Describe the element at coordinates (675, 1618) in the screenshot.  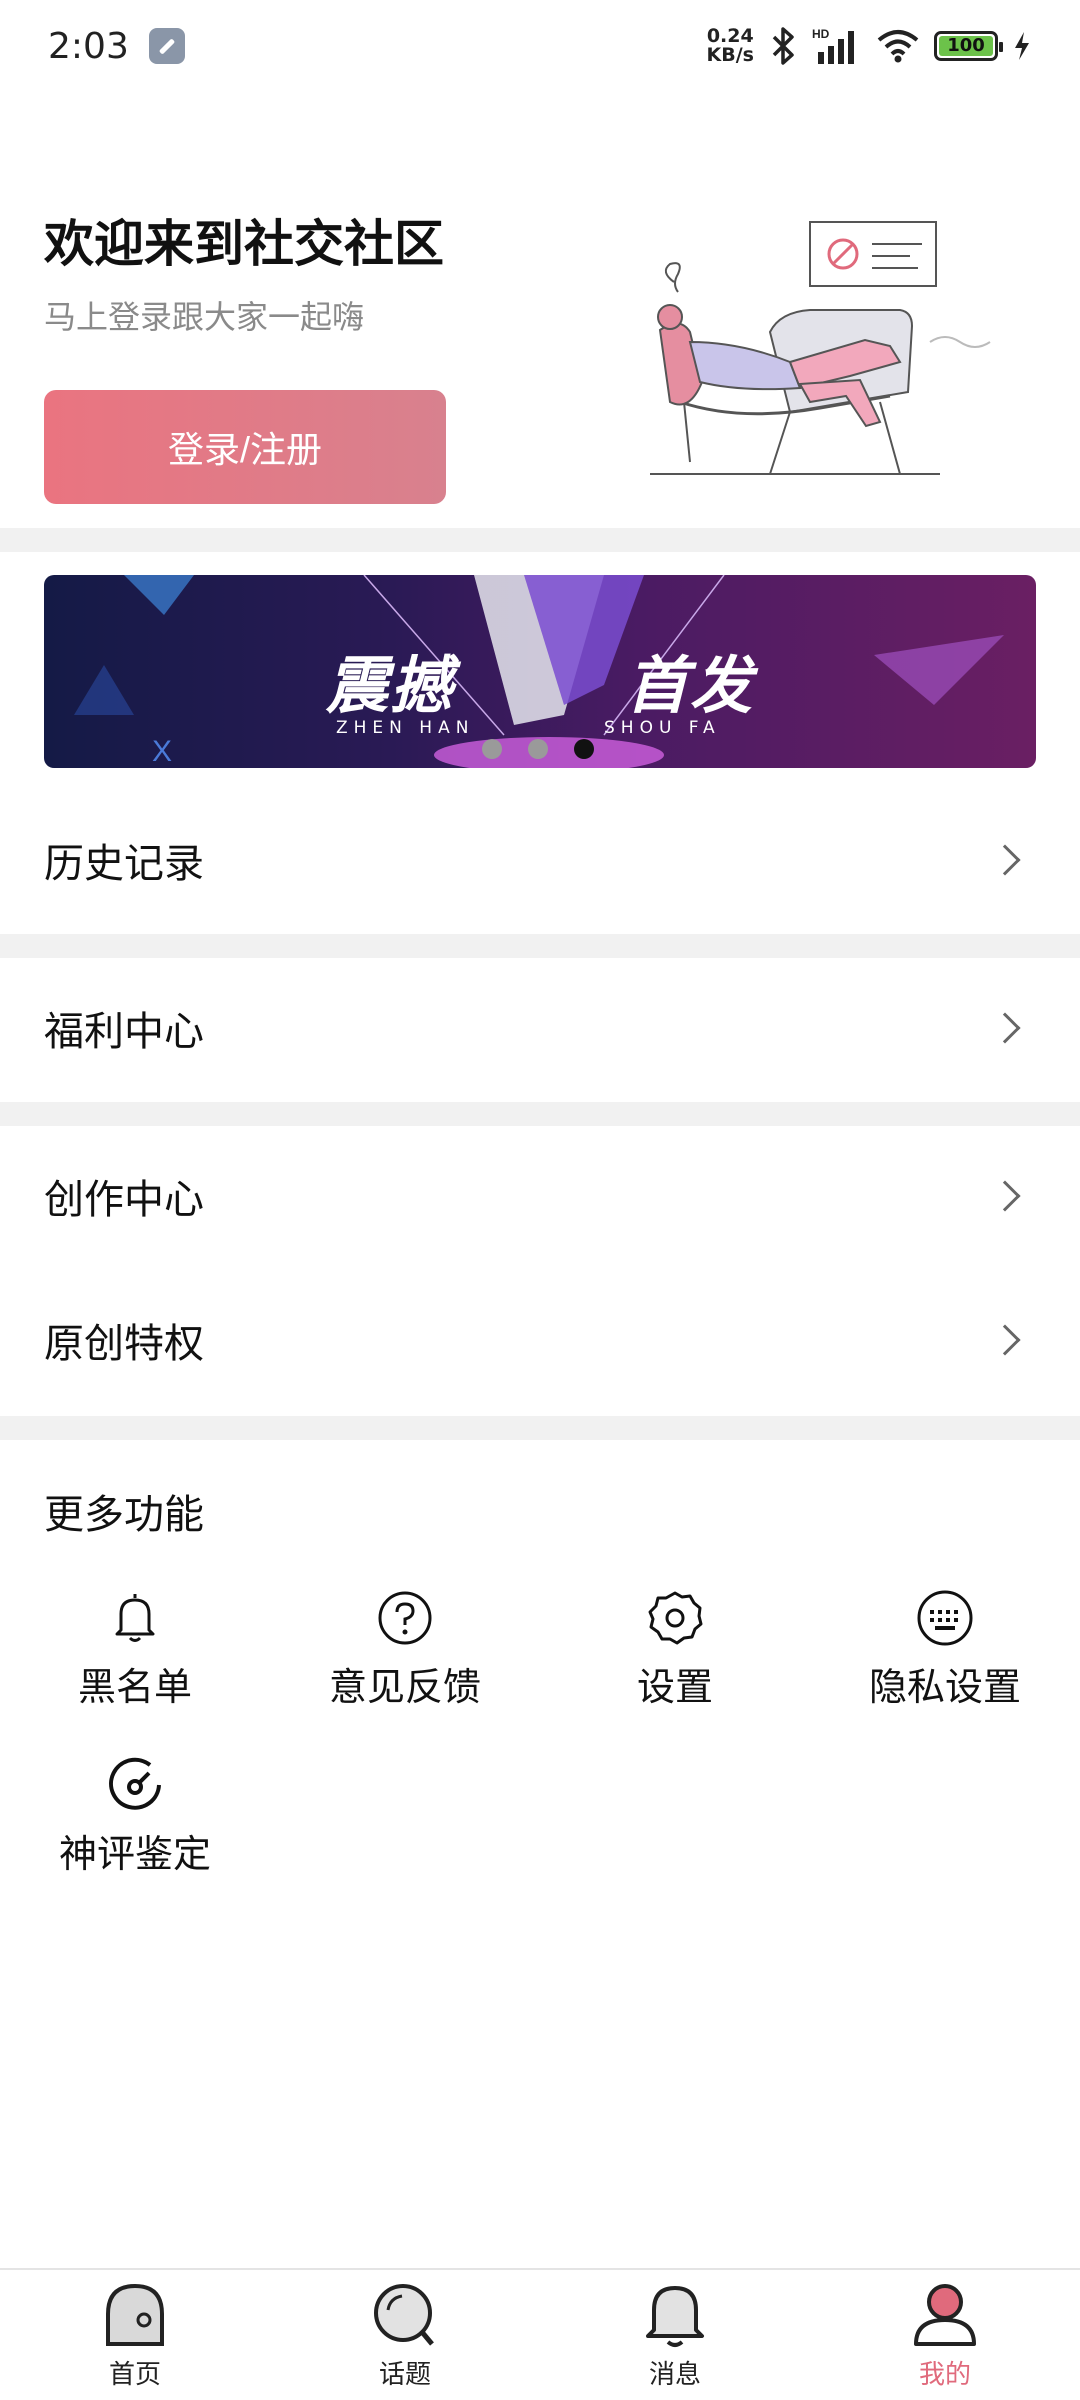
I see `gear-icon` at that location.